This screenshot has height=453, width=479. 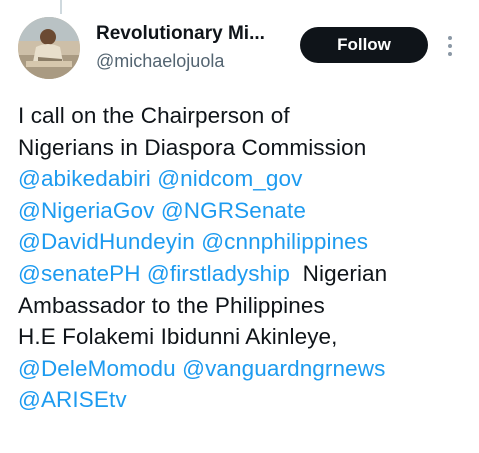 I want to click on tweet-text-segment: Nigerians in Diaspora Commission, so click(x=192, y=147).